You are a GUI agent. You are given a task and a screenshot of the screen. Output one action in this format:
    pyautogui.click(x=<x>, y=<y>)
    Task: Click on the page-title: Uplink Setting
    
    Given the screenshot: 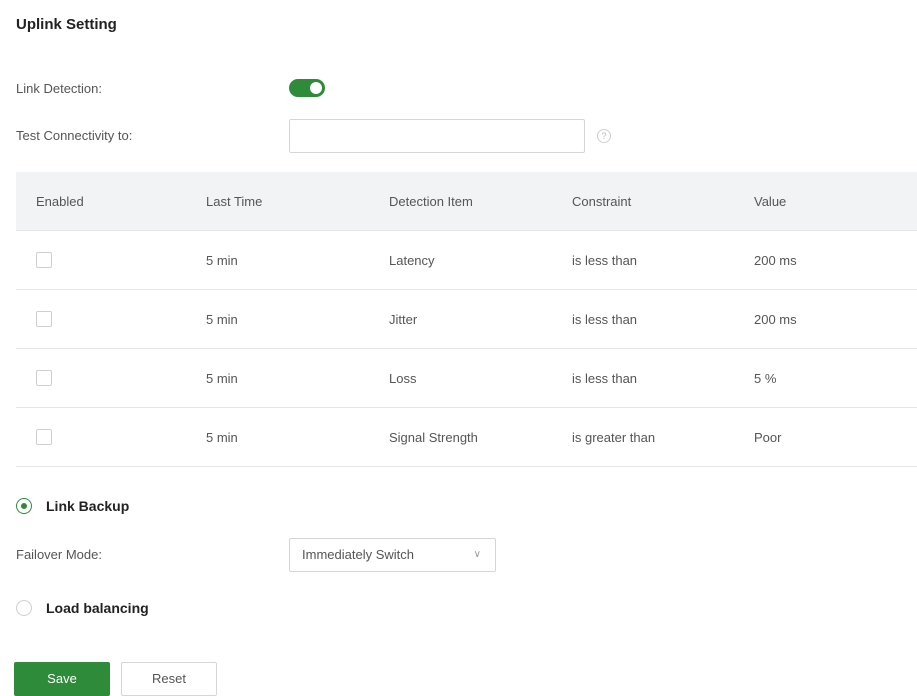 What is the action you would take?
    pyautogui.click(x=66, y=24)
    